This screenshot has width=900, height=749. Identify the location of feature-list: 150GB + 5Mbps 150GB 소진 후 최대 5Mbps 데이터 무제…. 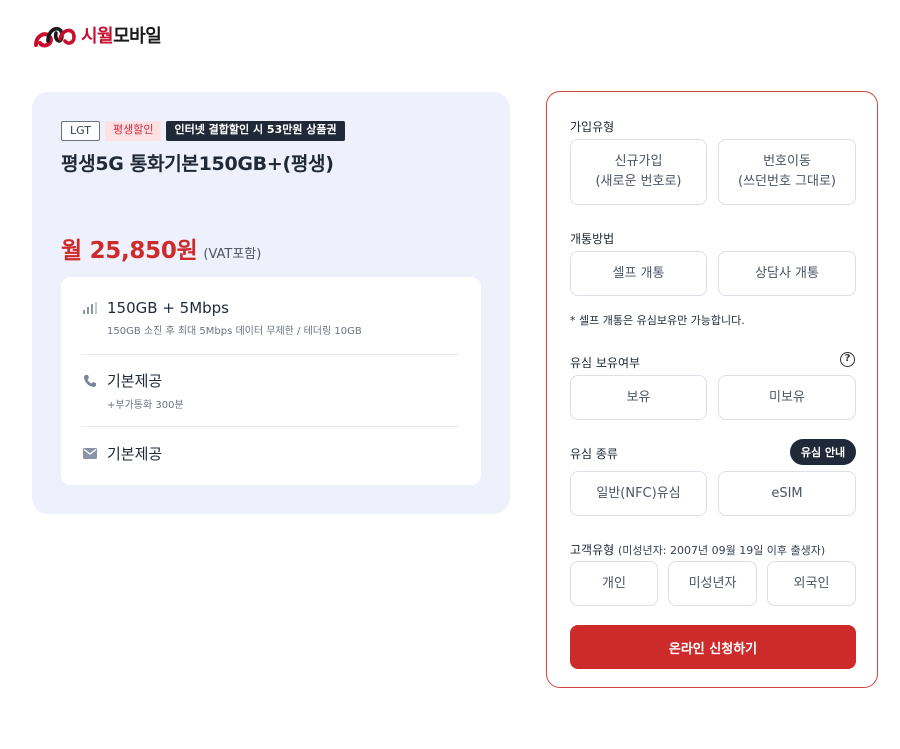
(271, 381).